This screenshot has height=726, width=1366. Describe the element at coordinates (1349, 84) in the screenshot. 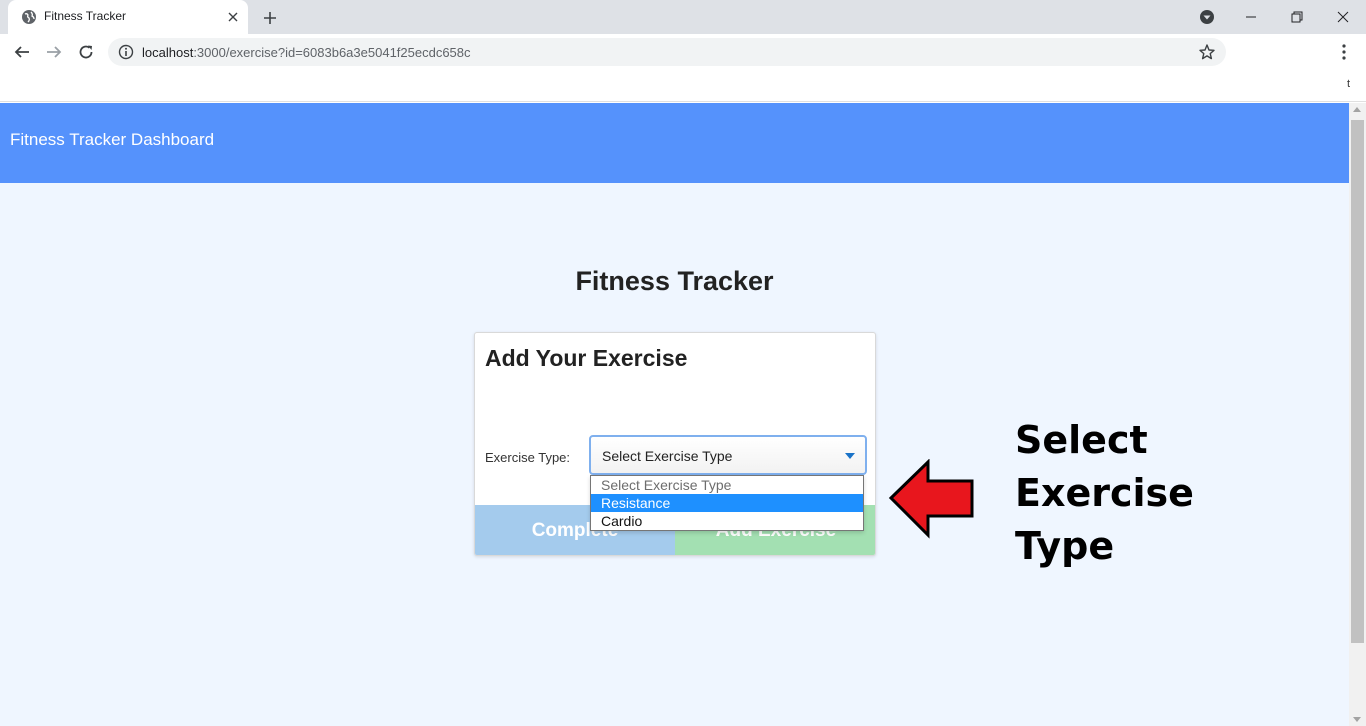

I see `bookmarks-bar-text: t` at that location.